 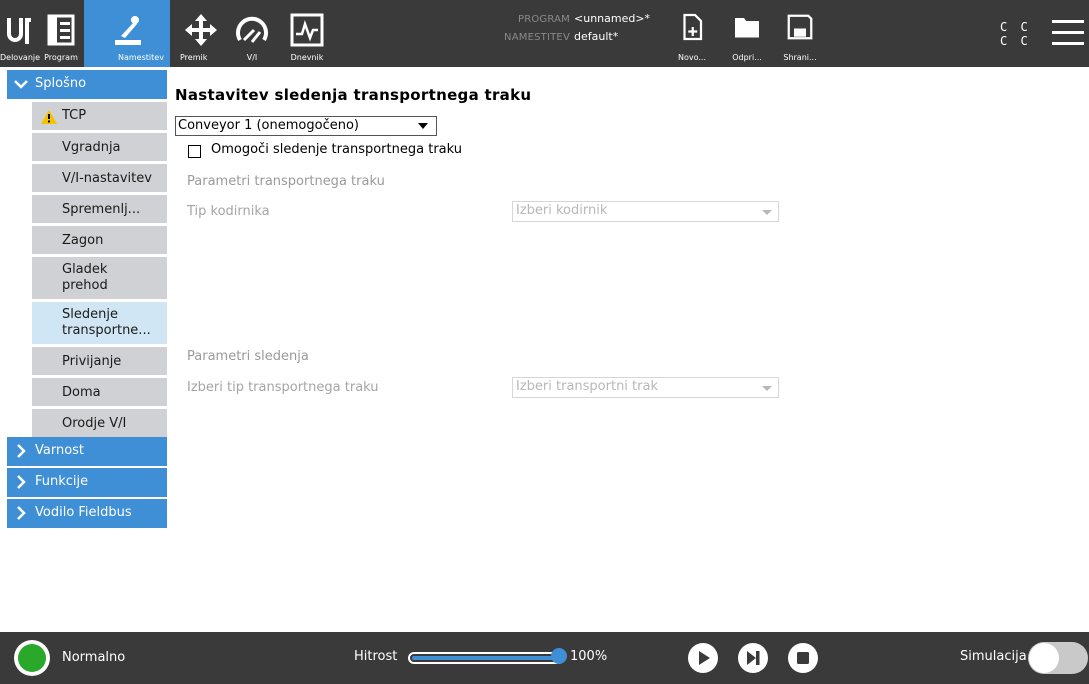 I want to click on sidebar-item-label: TCP, so click(x=74, y=115).